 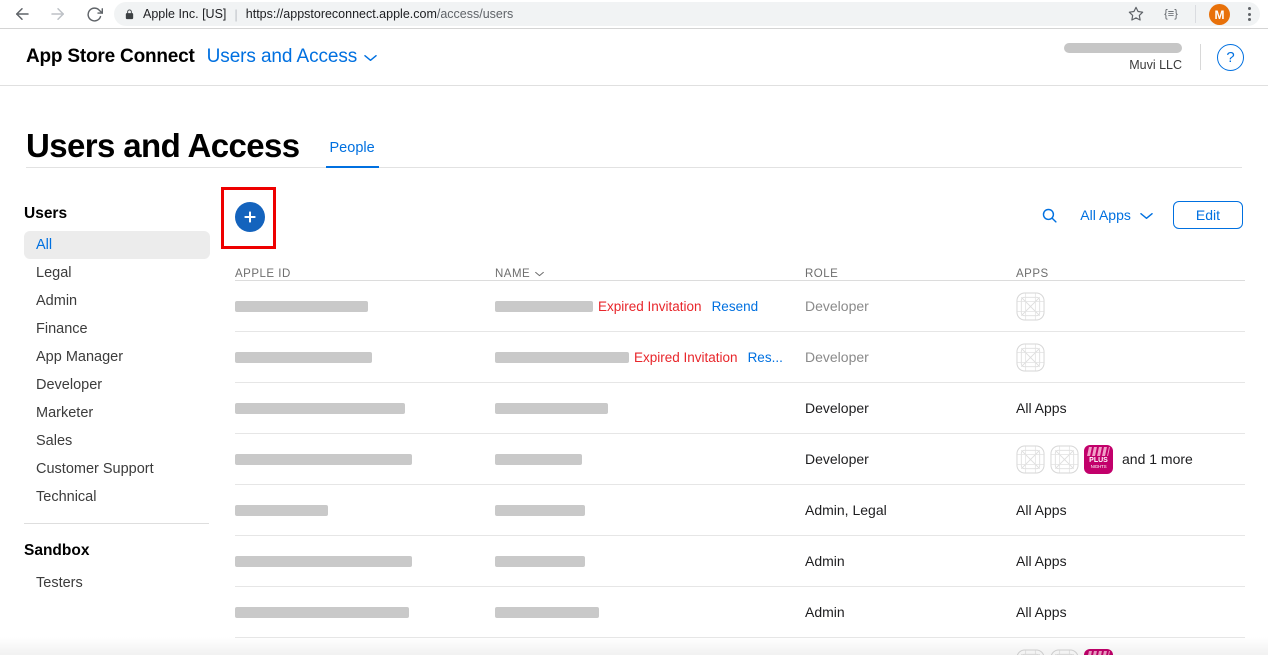 I want to click on sidebar-item-app-manager: App Manager, so click(x=117, y=357).